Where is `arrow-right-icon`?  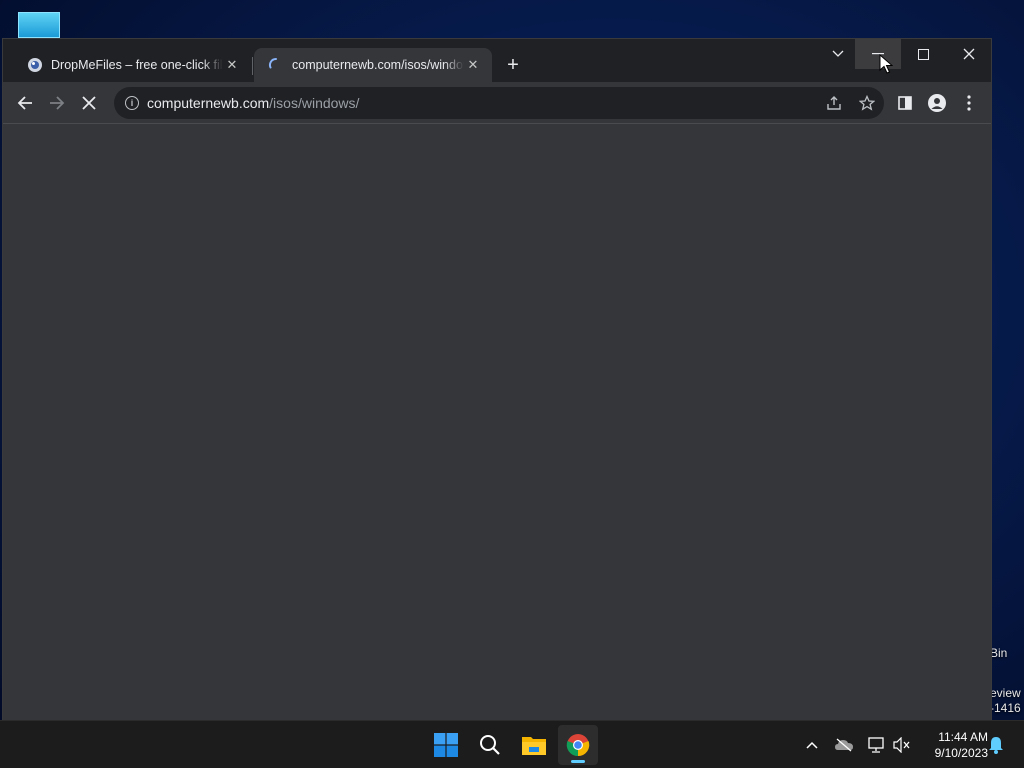 arrow-right-icon is located at coordinates (57, 103).